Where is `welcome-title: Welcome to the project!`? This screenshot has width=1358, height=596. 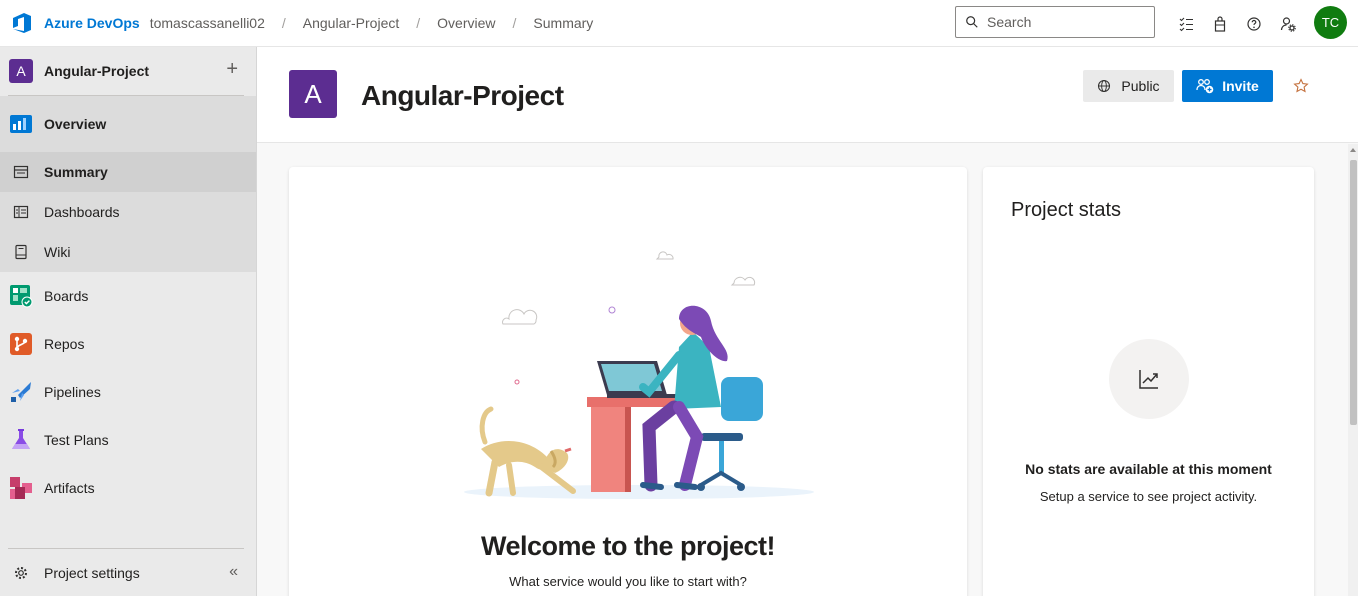
welcome-title: Welcome to the project! is located at coordinates (628, 546).